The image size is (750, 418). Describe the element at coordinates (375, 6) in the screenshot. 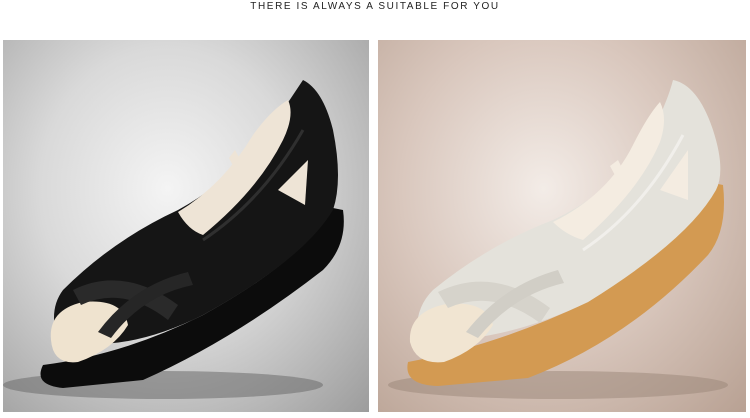

I see `page-heading: THERE IS ALWAYS A SUITABLE FOR YOU` at that location.